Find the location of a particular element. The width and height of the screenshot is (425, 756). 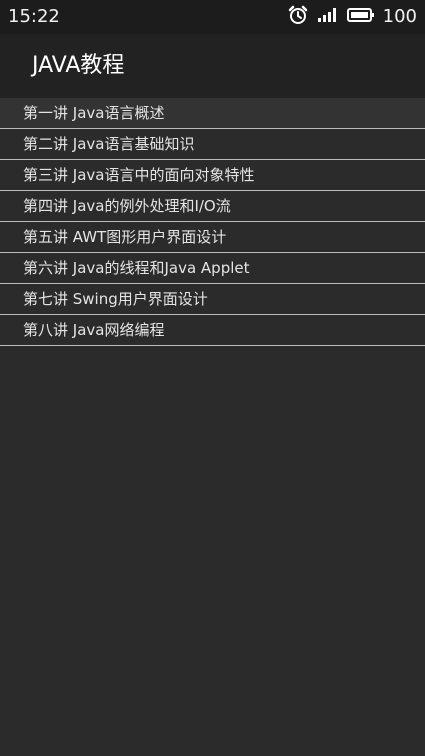

alarm-icon is located at coordinates (298, 17).